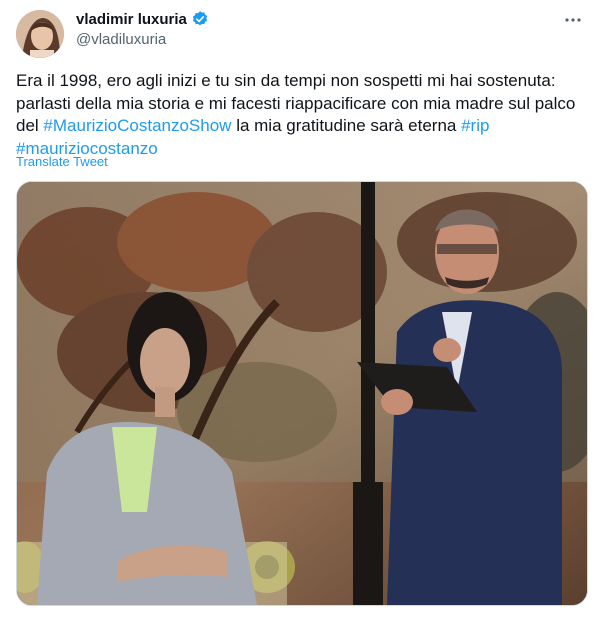 The image size is (603, 622). Describe the element at coordinates (475, 125) in the screenshot. I see `hashtag-link: #rip` at that location.